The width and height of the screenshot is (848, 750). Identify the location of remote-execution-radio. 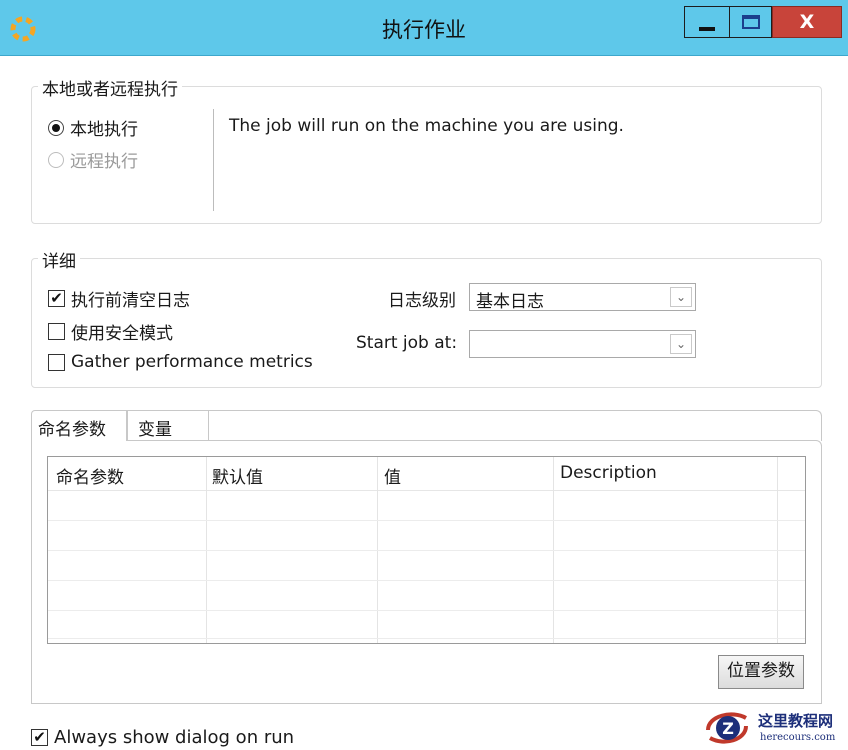
(56, 159).